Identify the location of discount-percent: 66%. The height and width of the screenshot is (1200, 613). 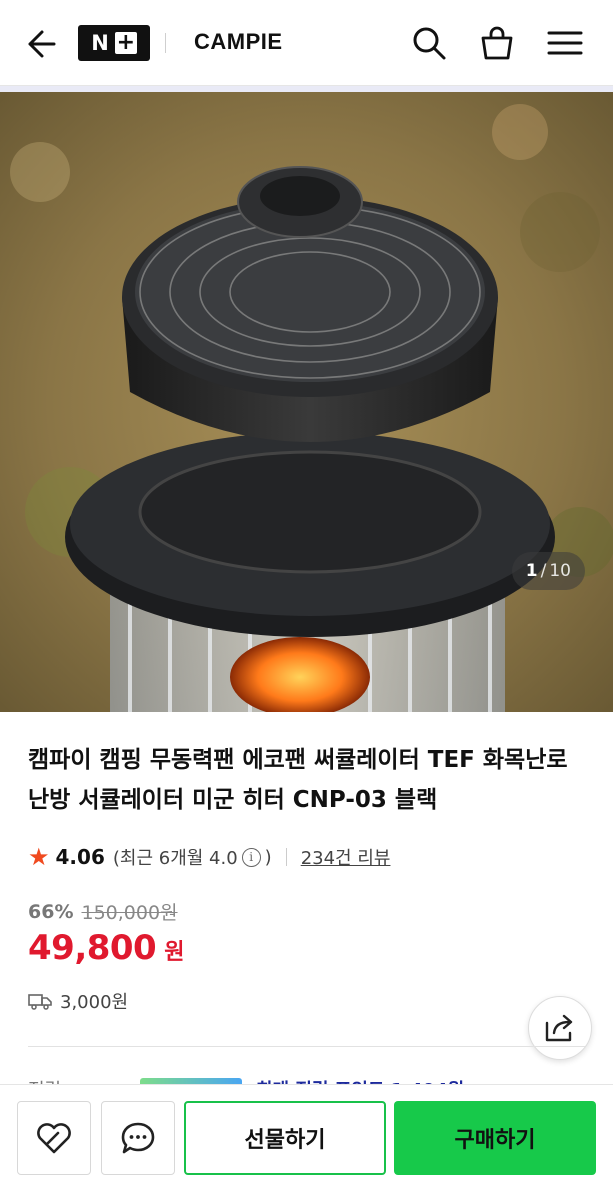
(51, 911).